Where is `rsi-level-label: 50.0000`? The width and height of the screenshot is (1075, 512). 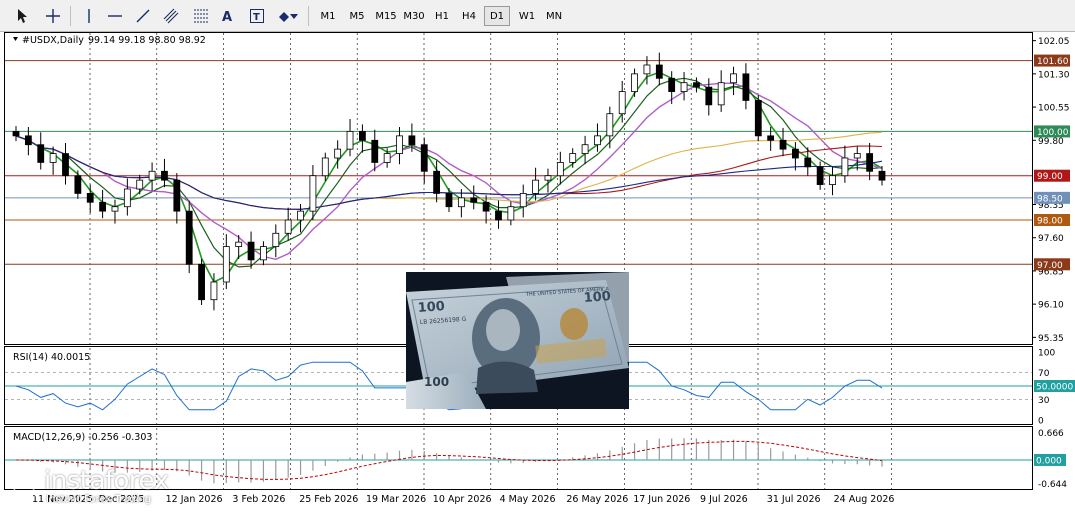 rsi-level-label: 50.0000 is located at coordinates (1054, 388).